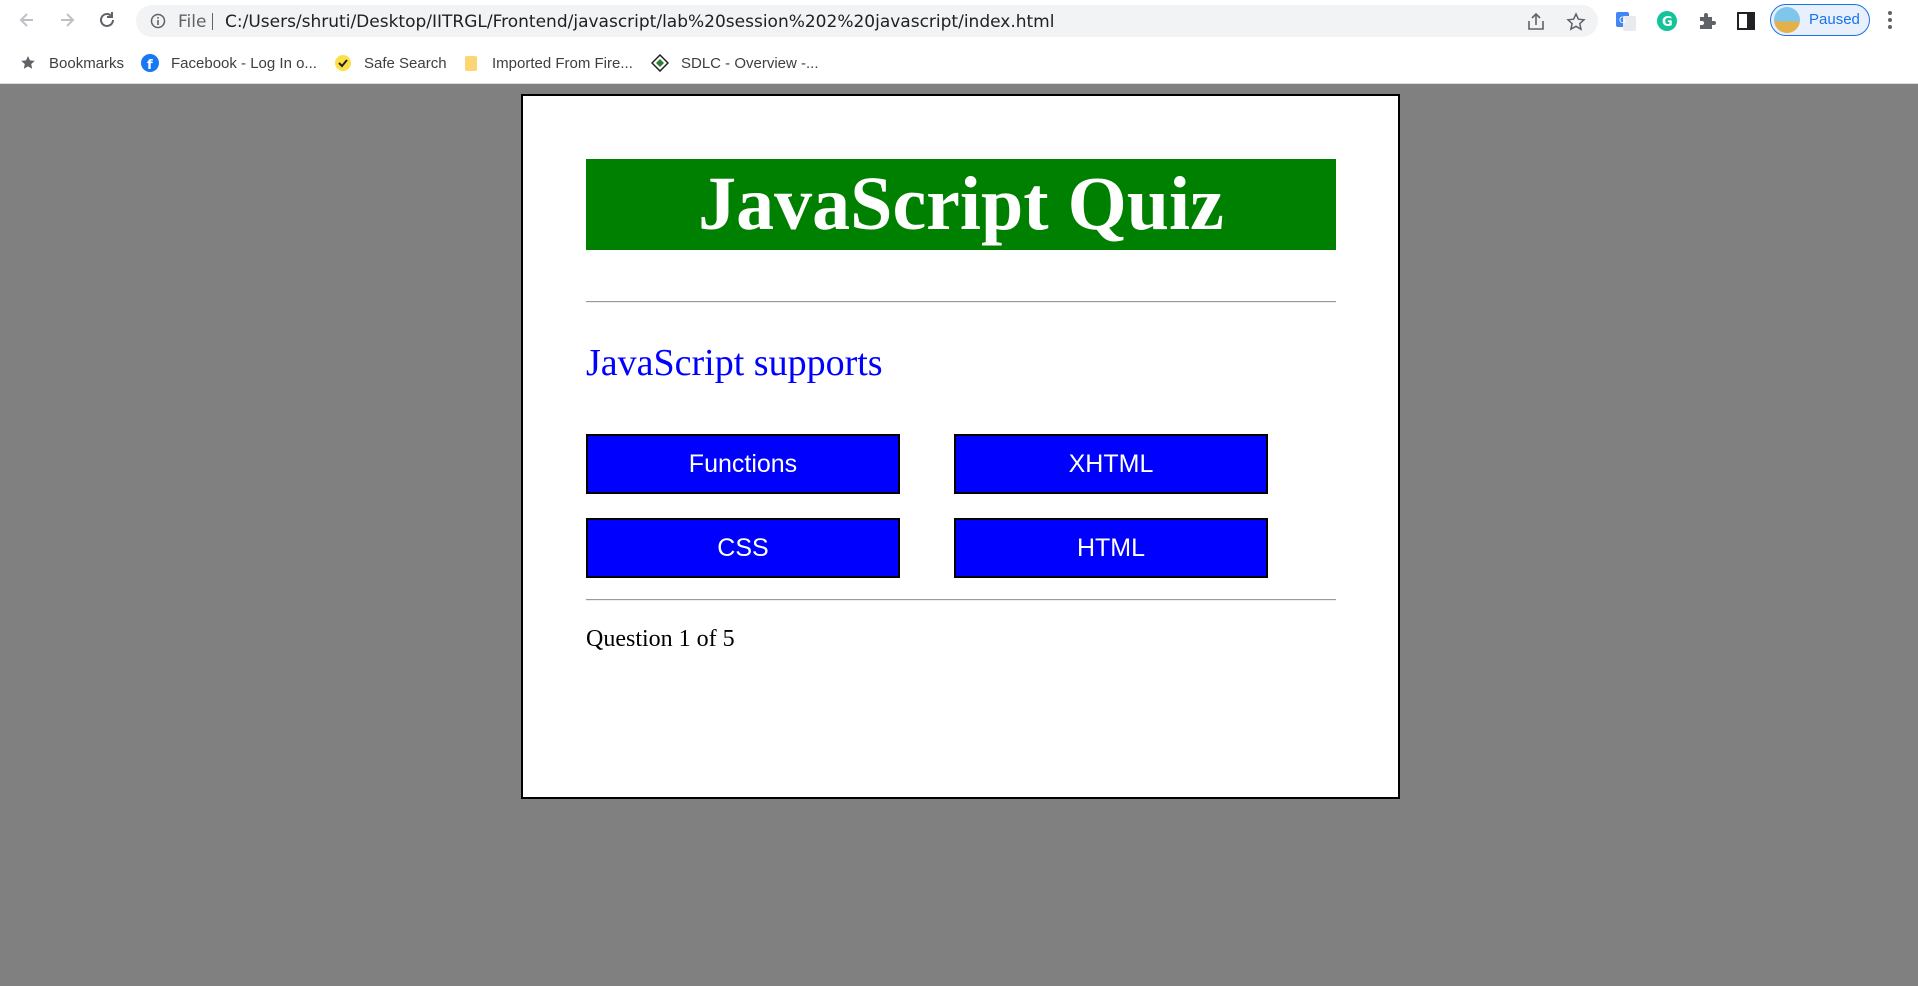 This screenshot has height=986, width=1918. I want to click on url-scheme-label: File, so click(192, 22).